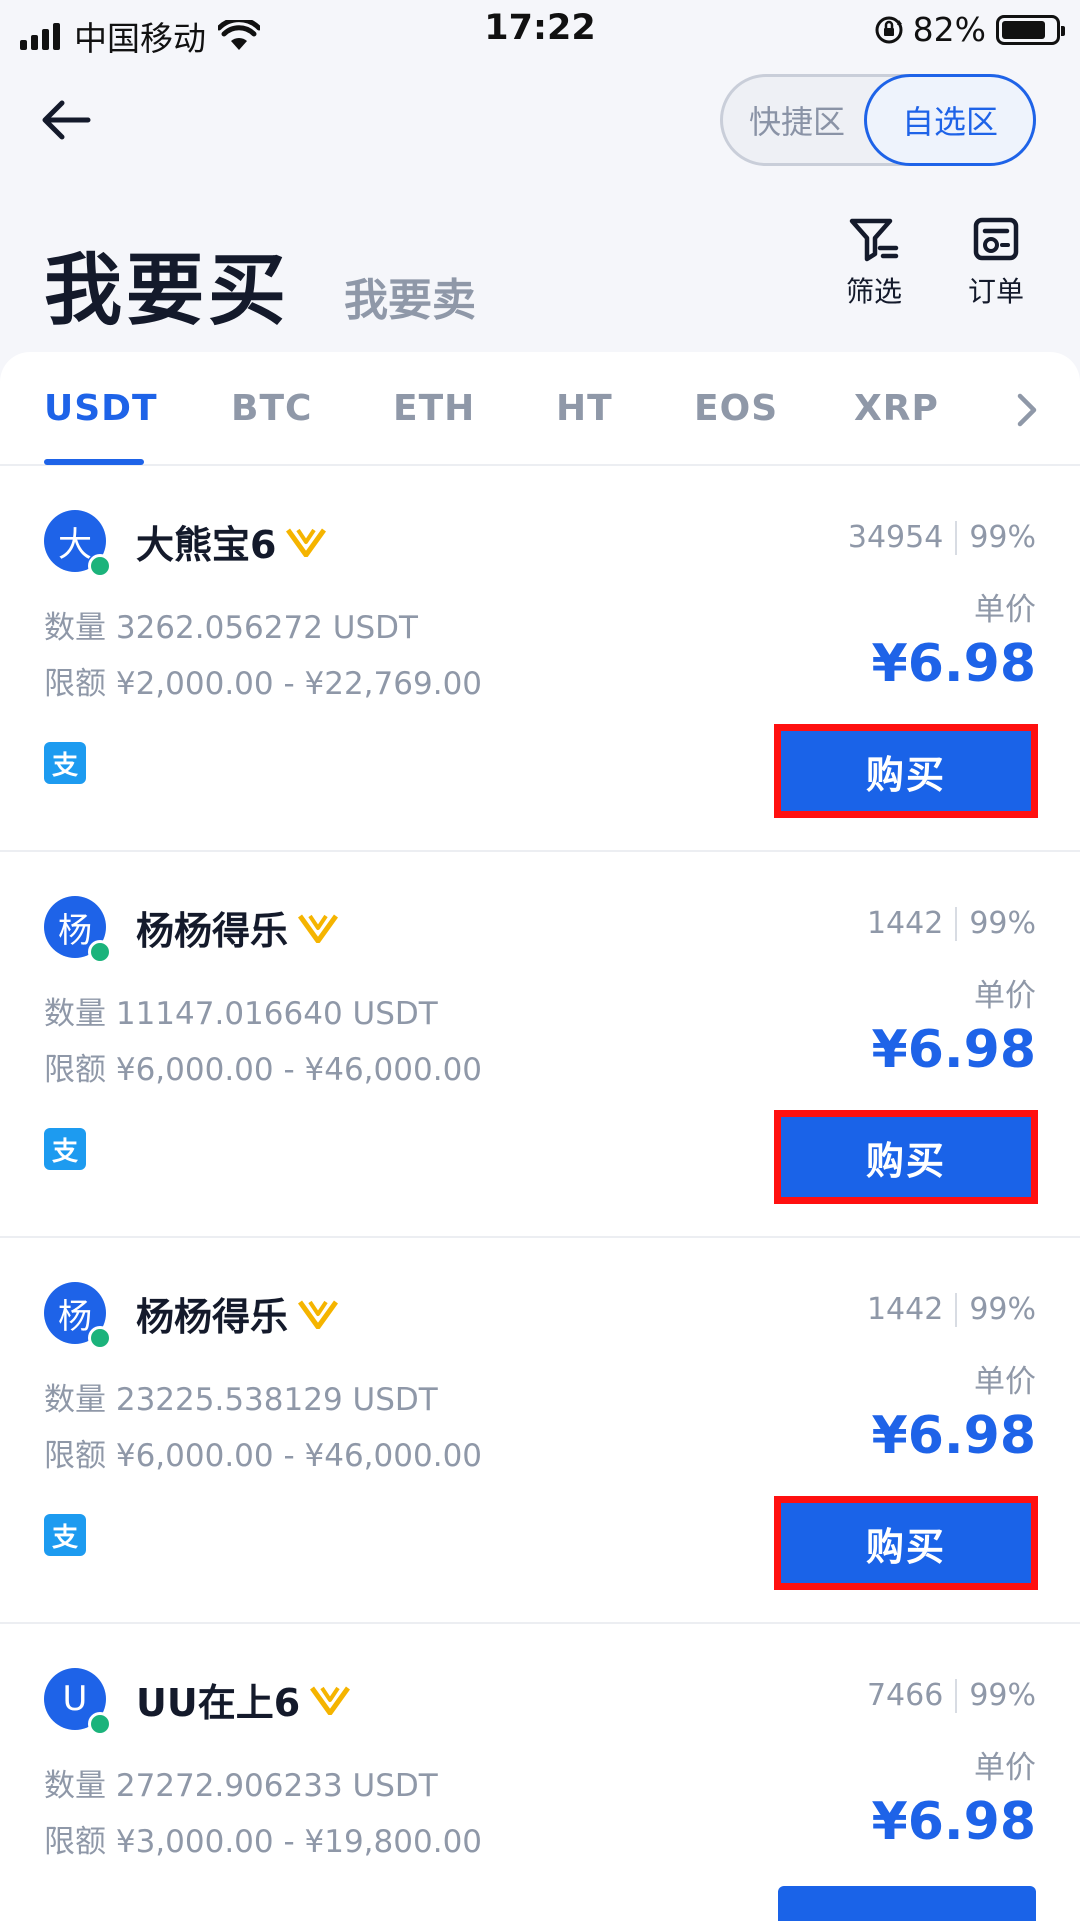  Describe the element at coordinates (218, 1703) in the screenshot. I see `merchant-name-text: UU在上6` at that location.